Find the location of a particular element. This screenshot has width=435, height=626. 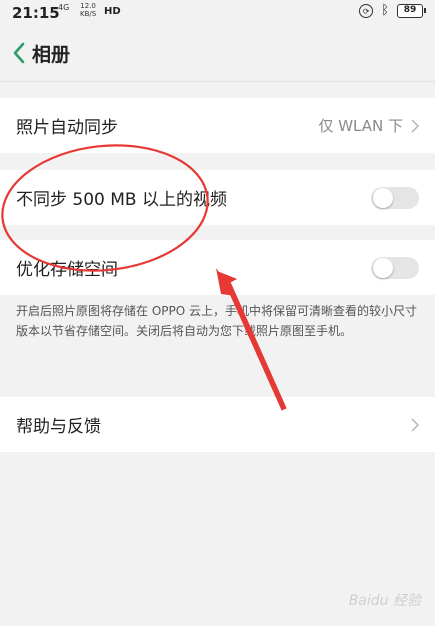

skip-video-toggle is located at coordinates (395, 197).